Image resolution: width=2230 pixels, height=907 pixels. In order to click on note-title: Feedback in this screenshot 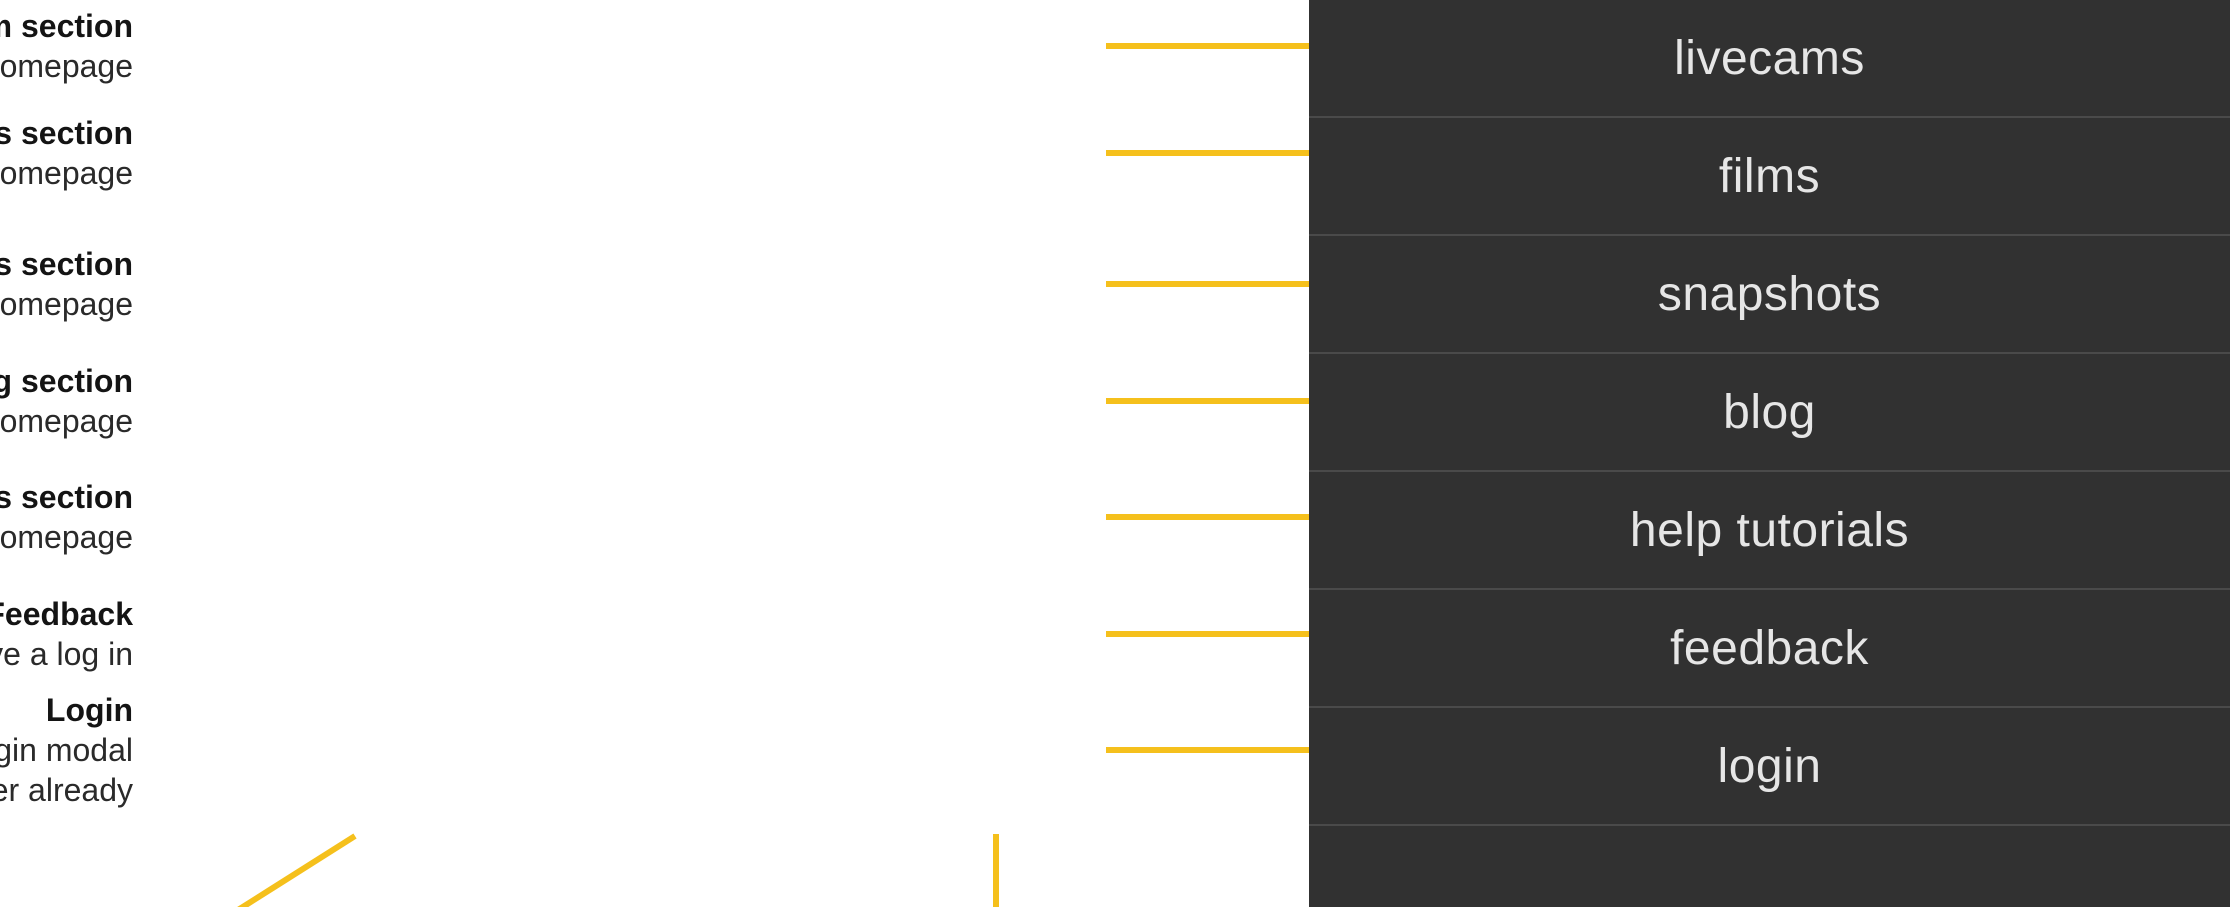, I will do `click(66, 614)`.